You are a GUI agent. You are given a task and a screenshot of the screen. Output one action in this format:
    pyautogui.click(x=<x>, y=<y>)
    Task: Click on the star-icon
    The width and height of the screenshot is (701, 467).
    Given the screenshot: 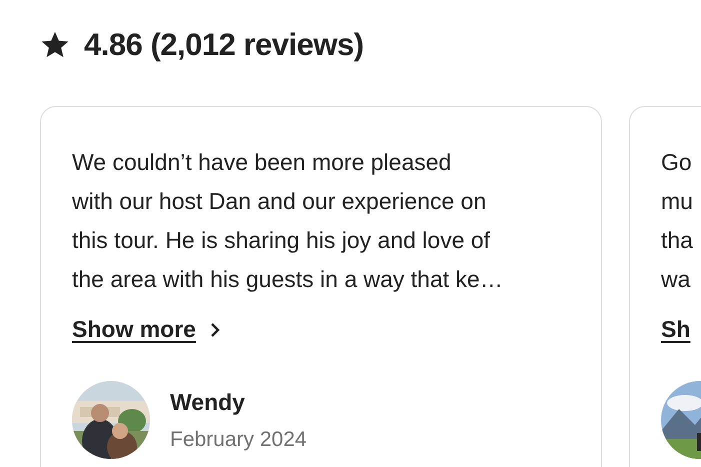 What is the action you would take?
    pyautogui.click(x=55, y=45)
    